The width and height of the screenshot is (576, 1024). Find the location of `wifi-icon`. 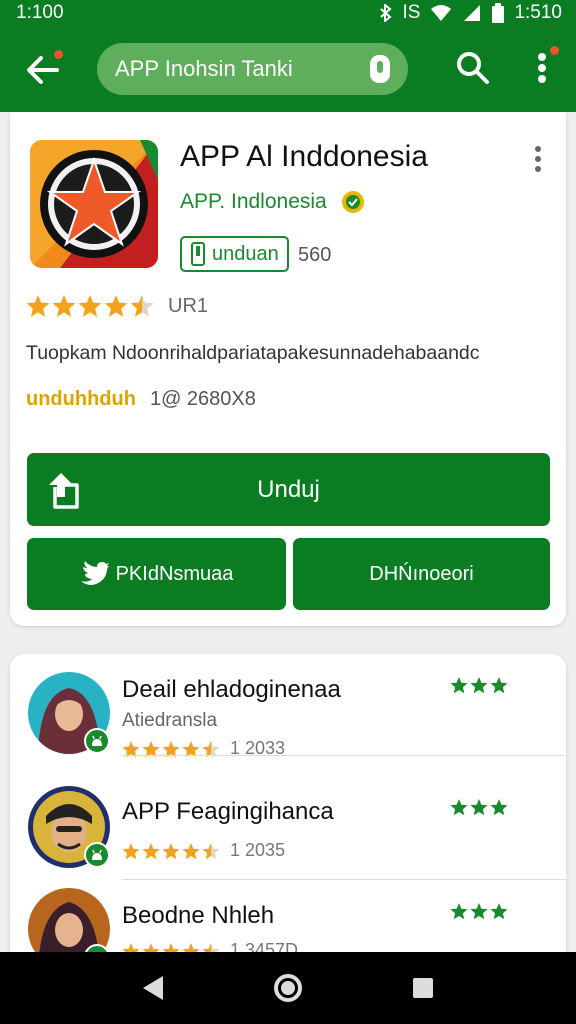

wifi-icon is located at coordinates (441, 13).